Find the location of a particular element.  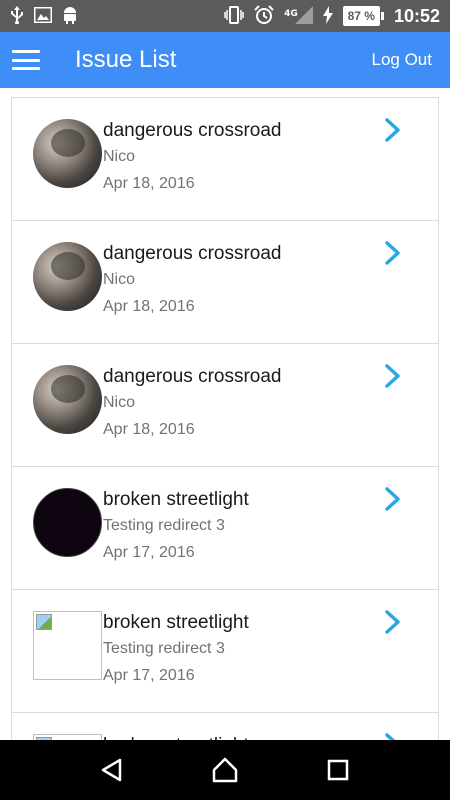

issue-row: broken streetlight is located at coordinates (225, 726).